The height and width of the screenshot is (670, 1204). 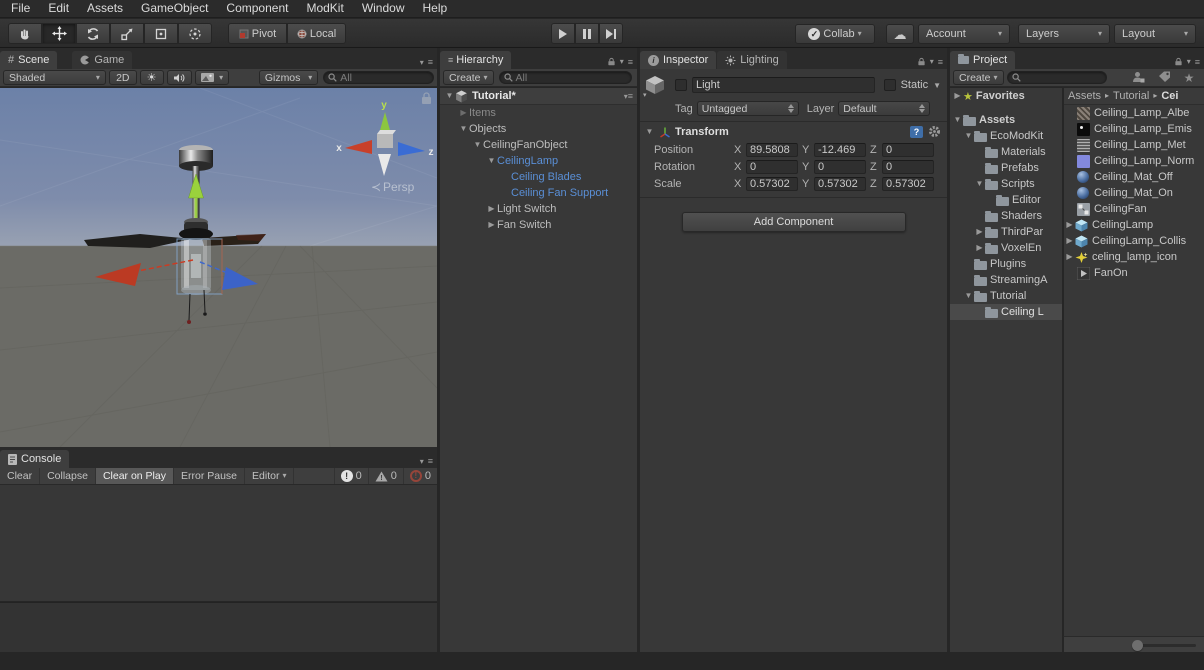 What do you see at coordinates (889, 85) in the screenshot?
I see `static-checkbox` at bounding box center [889, 85].